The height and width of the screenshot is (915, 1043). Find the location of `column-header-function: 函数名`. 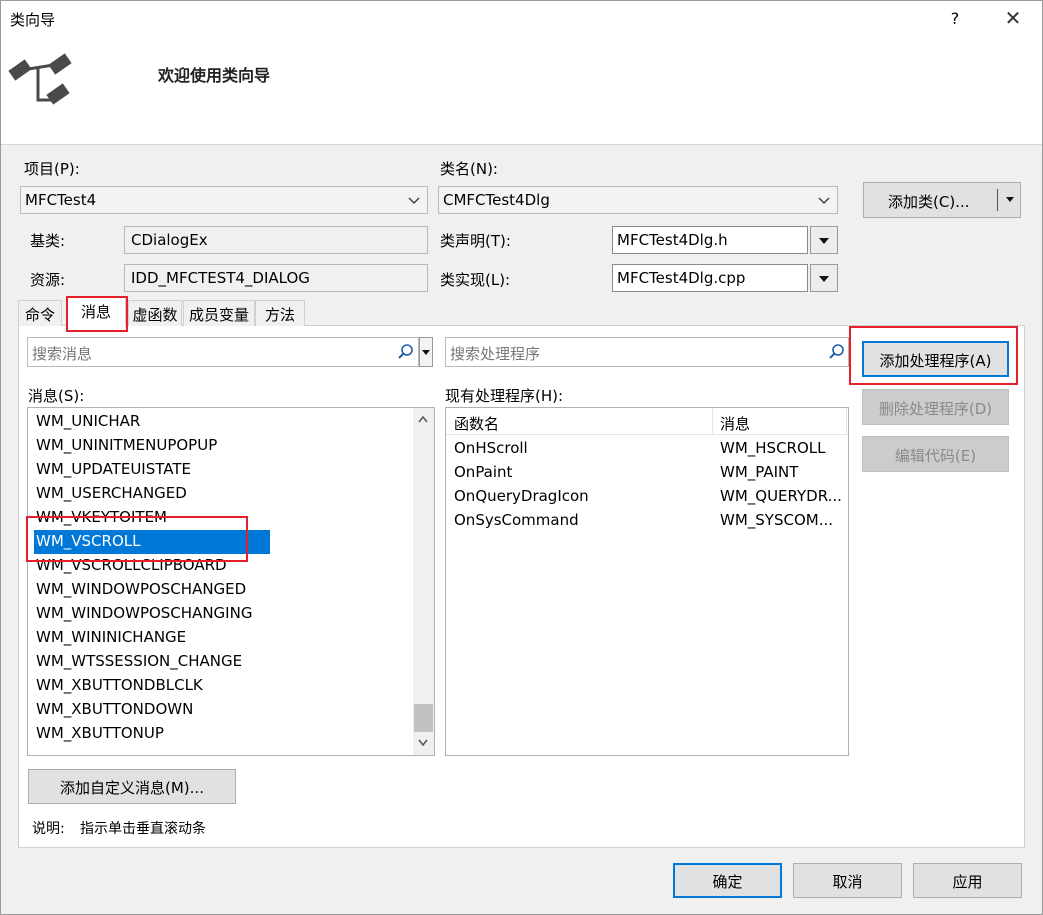

column-header-function: 函数名 is located at coordinates (476, 423).